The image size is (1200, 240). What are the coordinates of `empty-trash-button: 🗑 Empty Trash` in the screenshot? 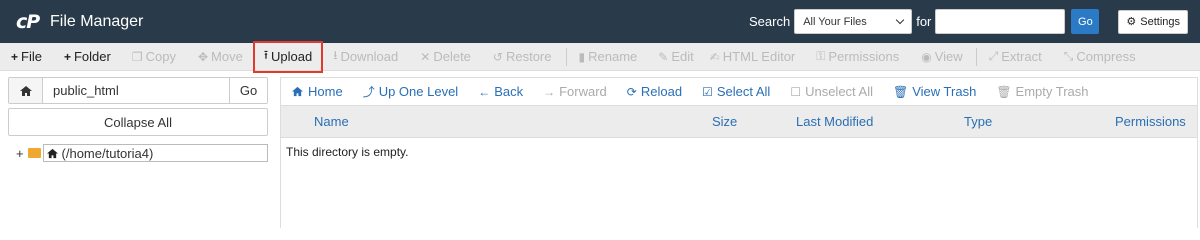 It's located at (1042, 91).